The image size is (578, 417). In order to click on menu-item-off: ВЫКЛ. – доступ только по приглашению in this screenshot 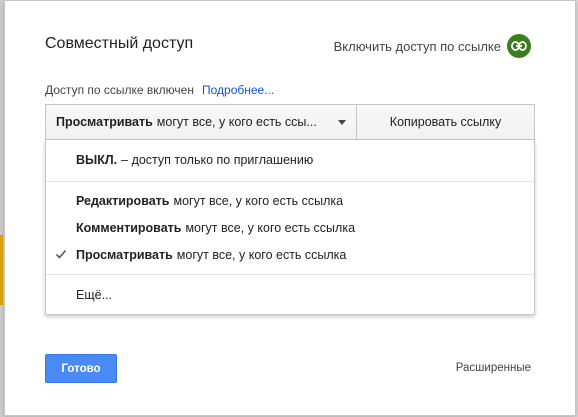, I will do `click(290, 160)`.